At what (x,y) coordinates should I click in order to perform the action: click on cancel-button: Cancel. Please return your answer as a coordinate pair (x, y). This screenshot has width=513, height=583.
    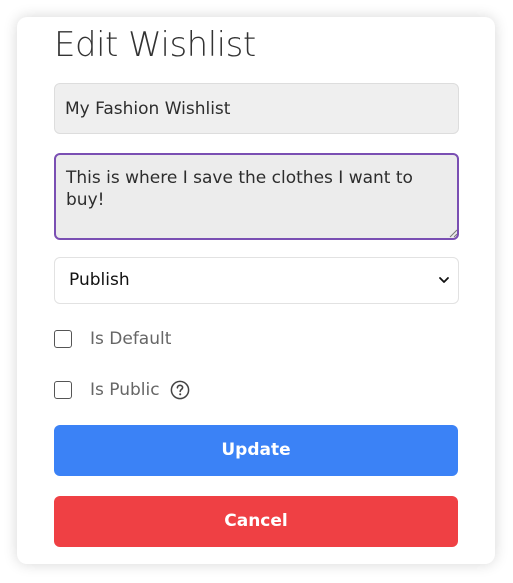
    Looking at the image, I should click on (256, 521).